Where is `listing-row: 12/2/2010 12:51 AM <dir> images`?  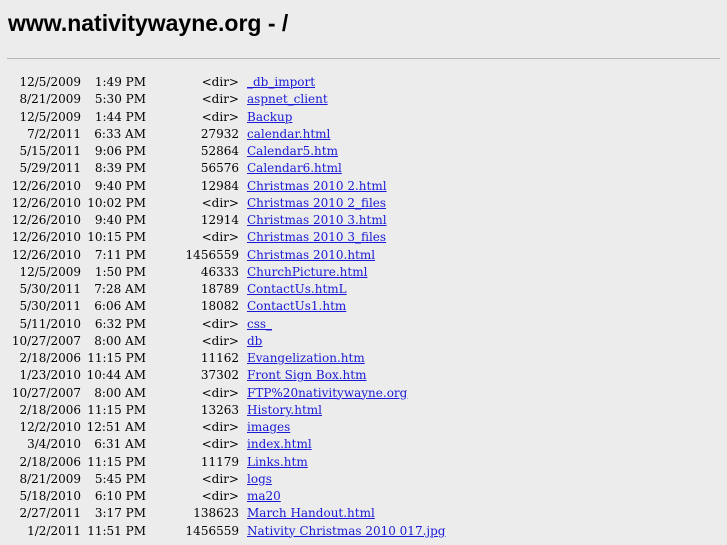
listing-row: 12/2/2010 12:51 AM <dir> images is located at coordinates (363, 427).